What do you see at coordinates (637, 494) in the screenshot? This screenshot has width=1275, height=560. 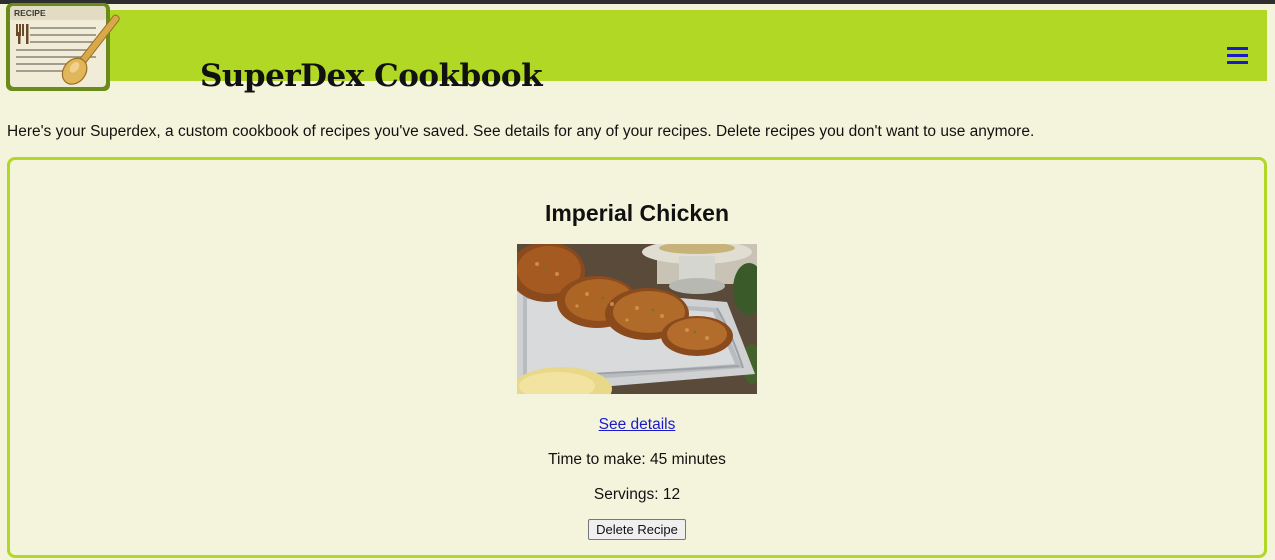 I see `servings: Servings: 12` at bounding box center [637, 494].